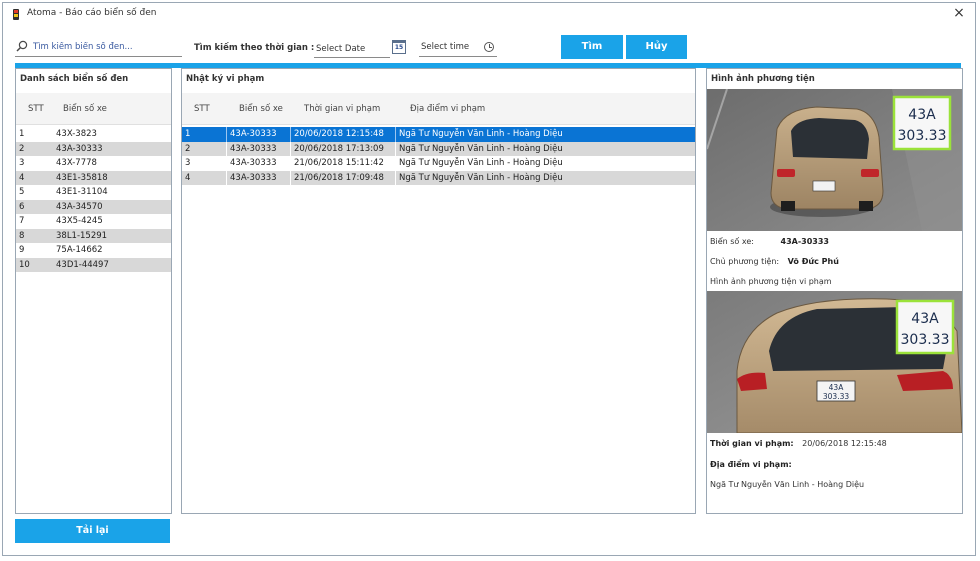 The height and width of the screenshot is (561, 980). I want to click on violation-image-label: Hình ảnh phương tiện vi phạm, so click(771, 281).